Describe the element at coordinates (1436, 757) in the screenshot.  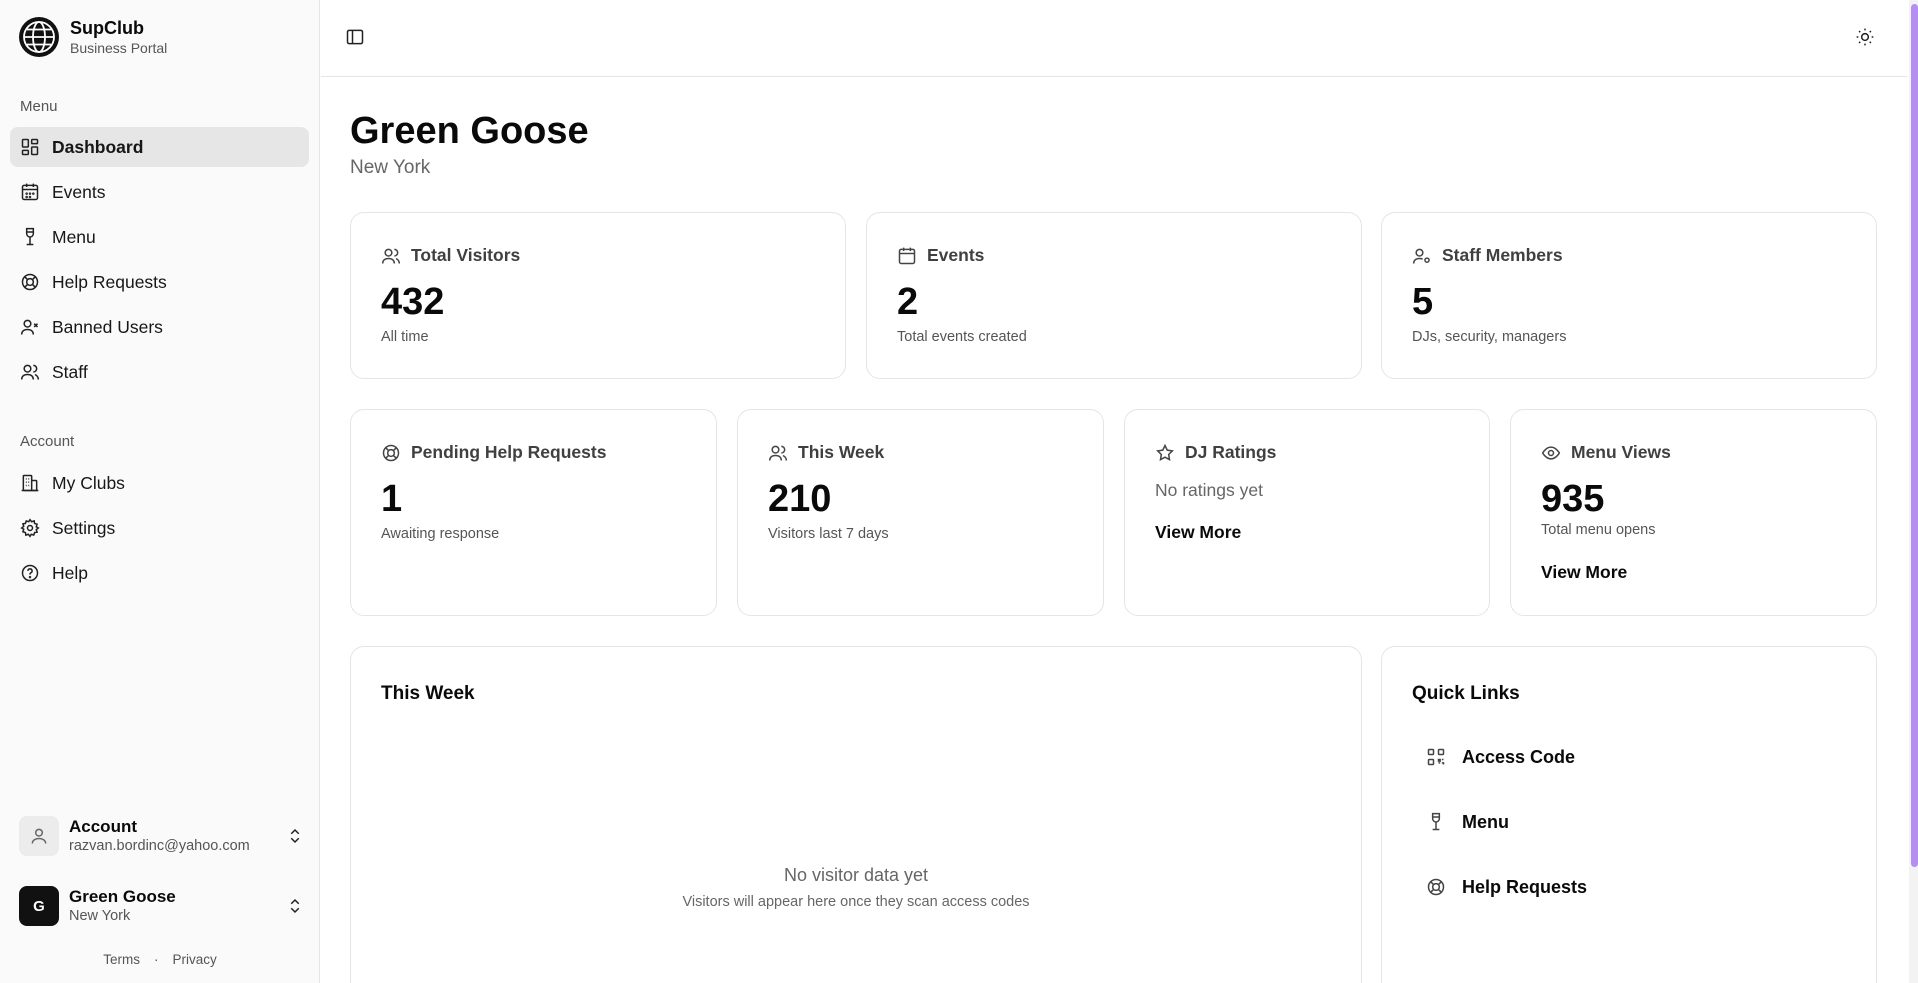
I see `qr-code-icon` at that location.